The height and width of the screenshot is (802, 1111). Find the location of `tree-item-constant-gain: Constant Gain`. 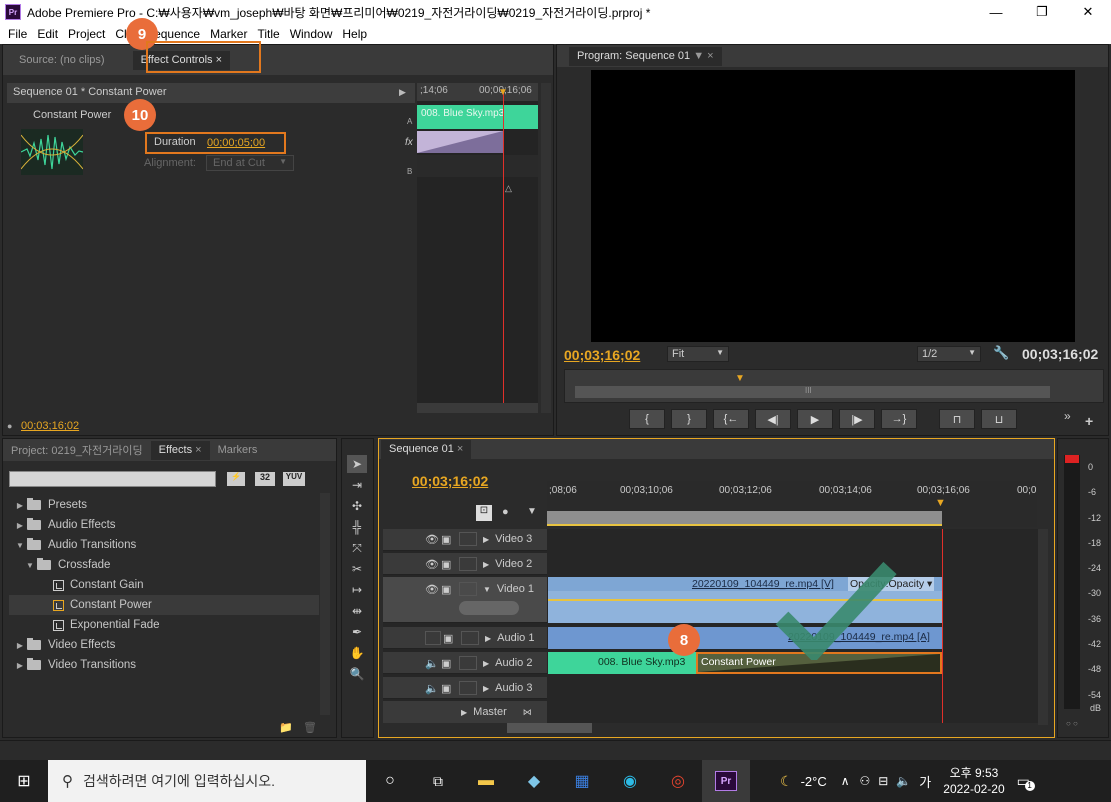

tree-item-constant-gain: Constant Gain is located at coordinates (164, 585).